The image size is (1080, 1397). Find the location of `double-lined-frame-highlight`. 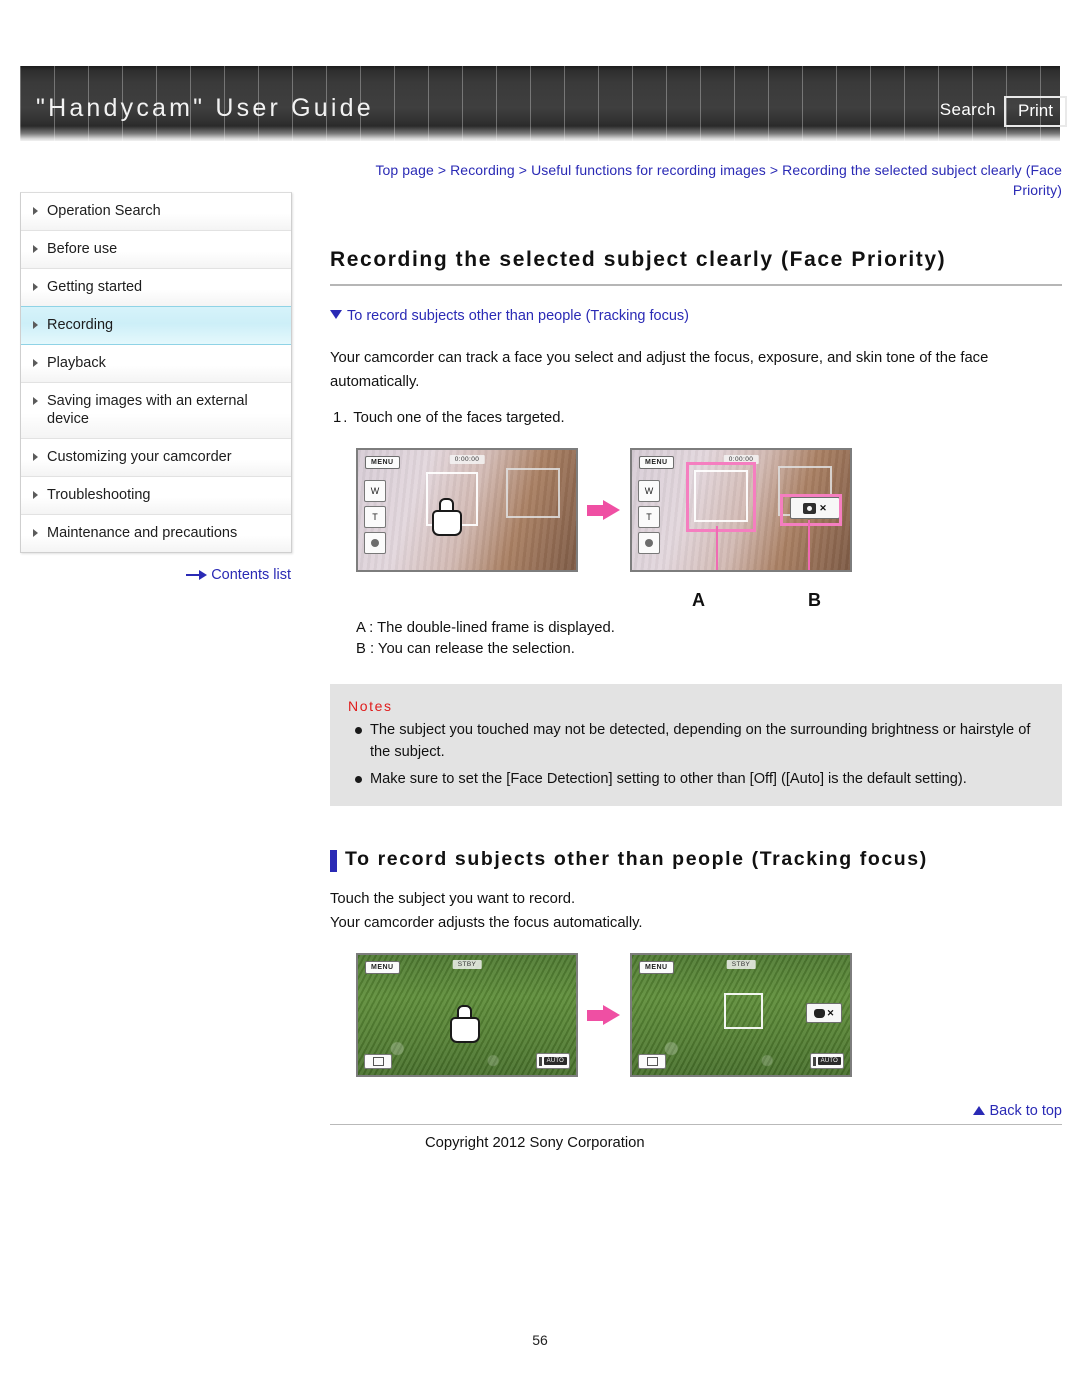

double-lined-frame-highlight is located at coordinates (721, 497).